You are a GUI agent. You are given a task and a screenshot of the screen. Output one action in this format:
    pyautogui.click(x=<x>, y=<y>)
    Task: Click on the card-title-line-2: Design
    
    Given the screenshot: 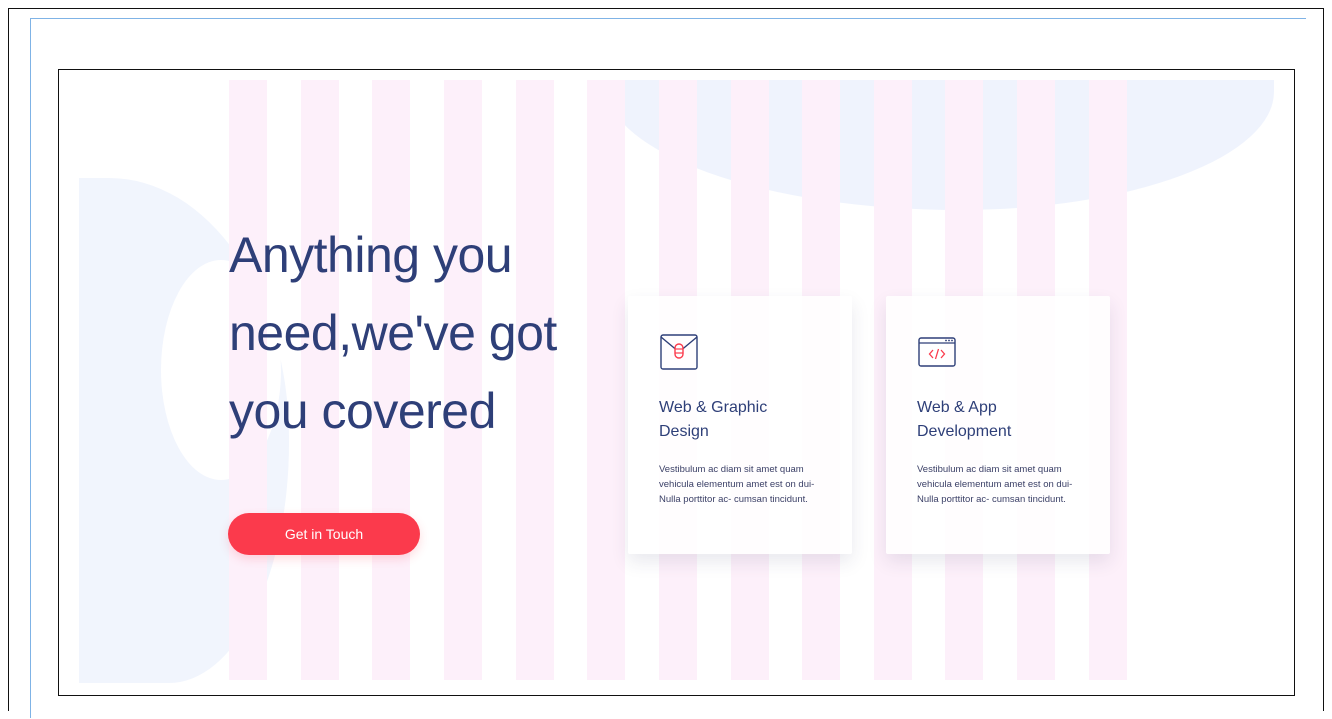 What is the action you would take?
    pyautogui.click(x=684, y=431)
    